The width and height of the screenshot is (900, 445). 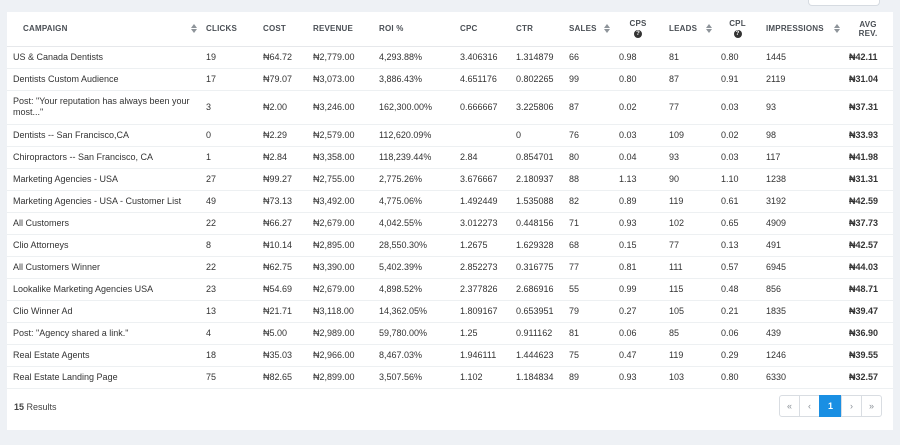 I want to click on prev-page-button: ‹, so click(x=809, y=406).